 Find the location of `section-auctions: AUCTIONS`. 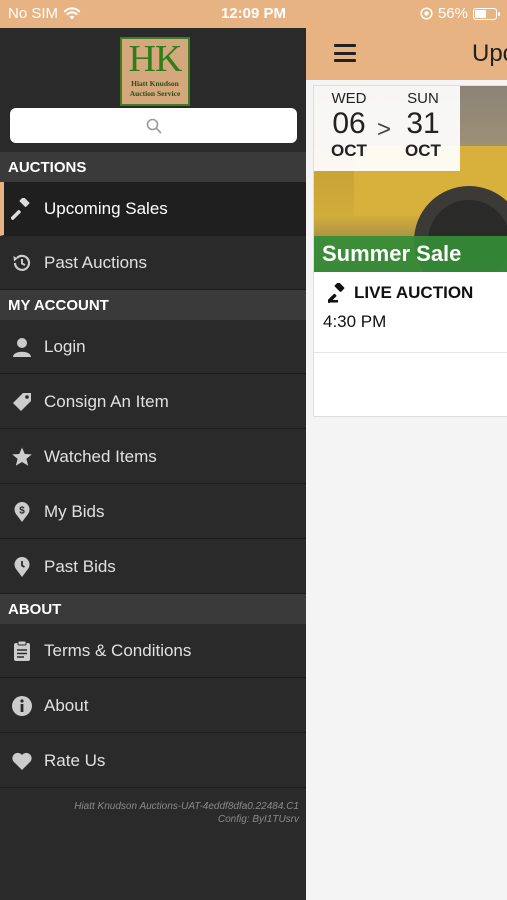

section-auctions: AUCTIONS is located at coordinates (153, 167).